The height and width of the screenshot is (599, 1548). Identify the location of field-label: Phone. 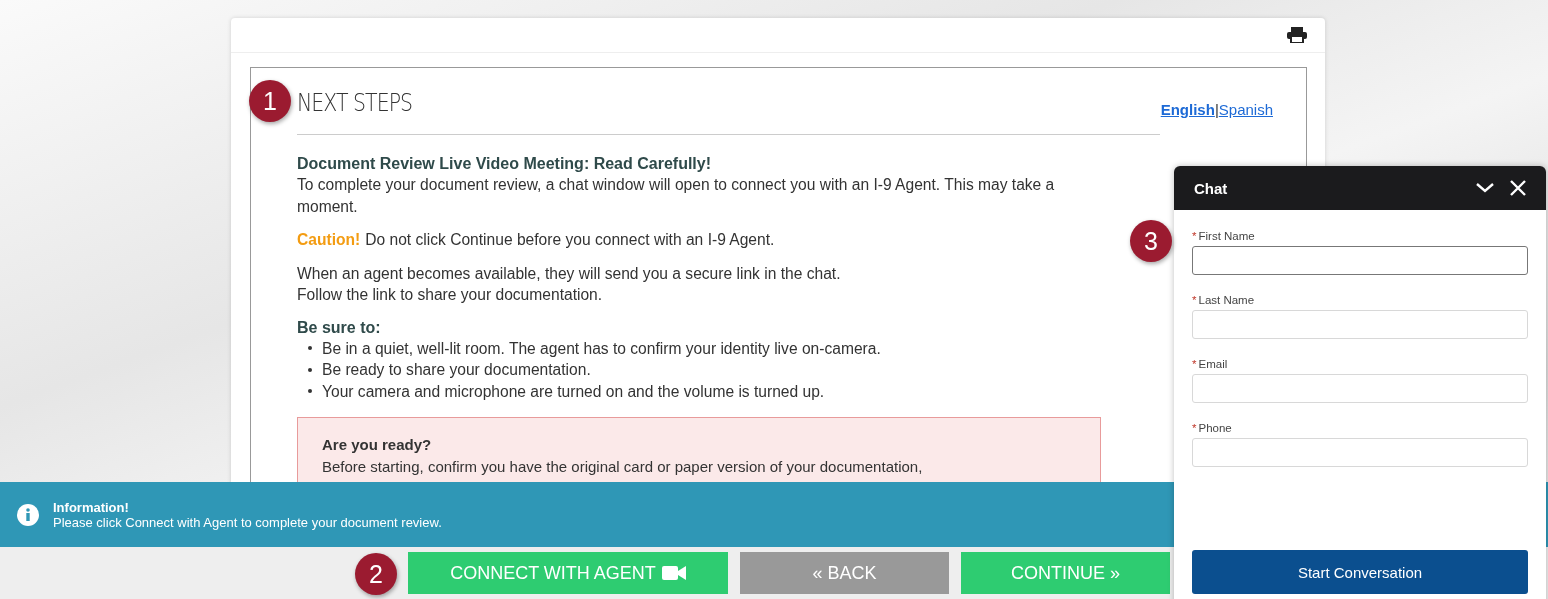
(1215, 428).